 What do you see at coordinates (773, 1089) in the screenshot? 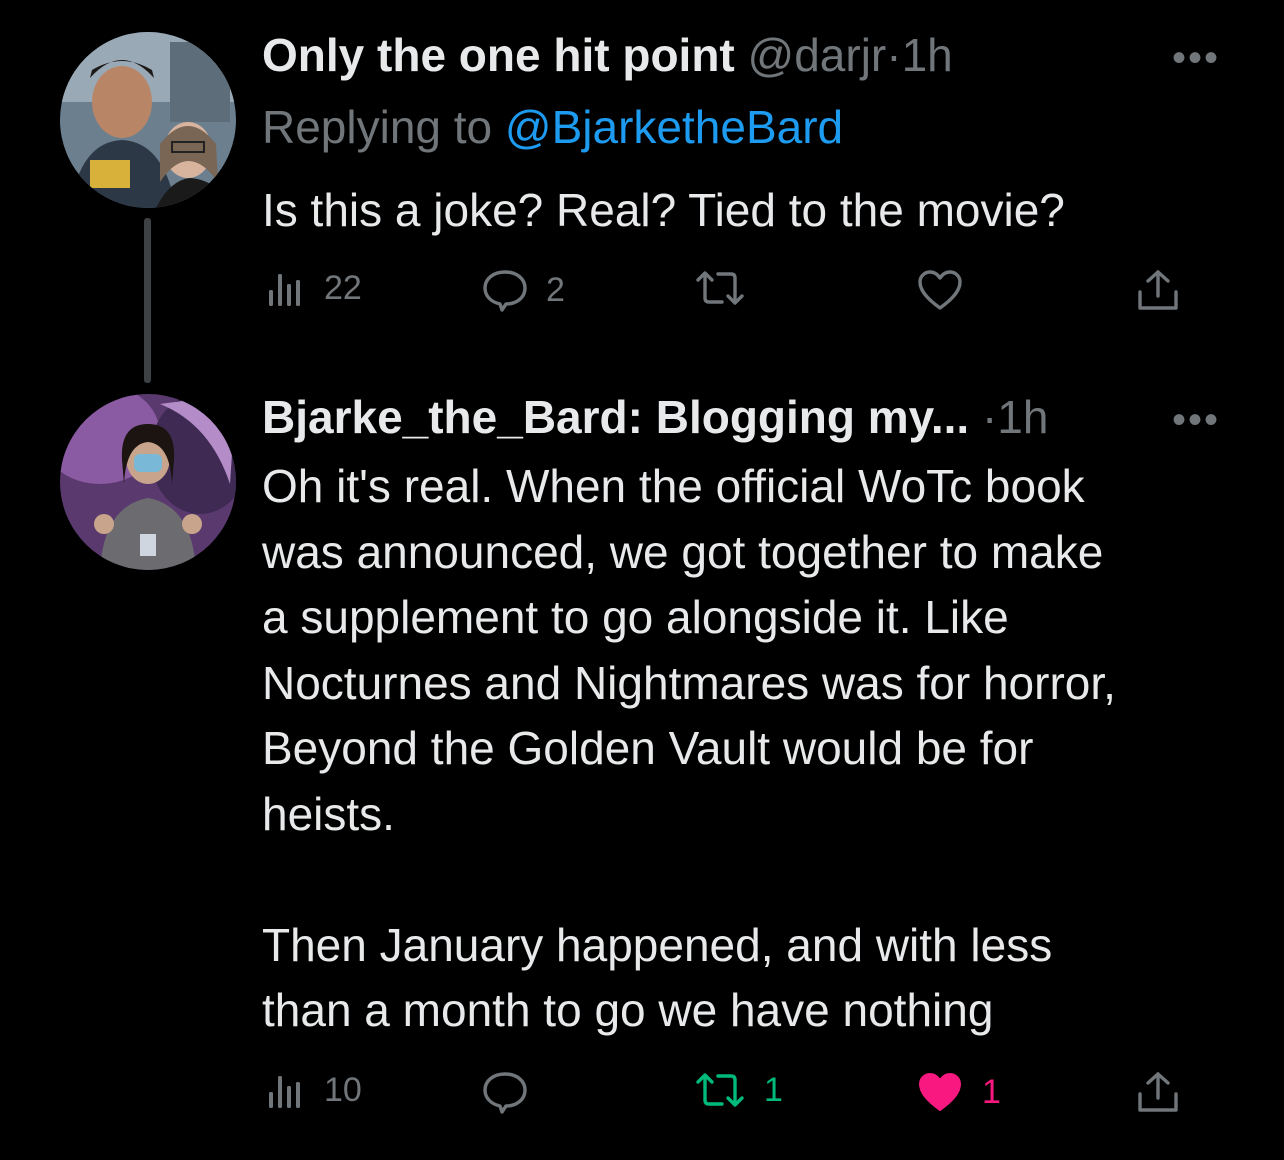
I see `retweet-count: 1` at bounding box center [773, 1089].